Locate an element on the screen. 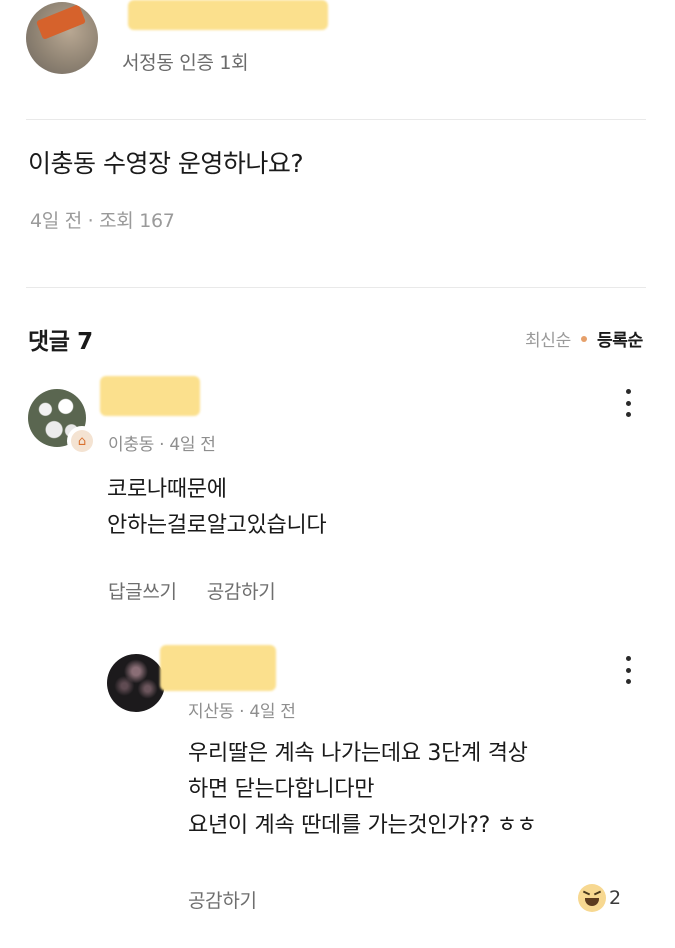 This screenshot has width=675, height=948. reaction-count: 2 is located at coordinates (615, 898).